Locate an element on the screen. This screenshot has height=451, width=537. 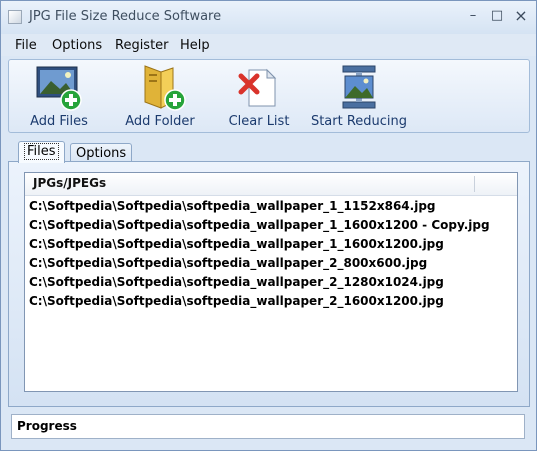
clear-list-button: Clear List is located at coordinates (259, 96).